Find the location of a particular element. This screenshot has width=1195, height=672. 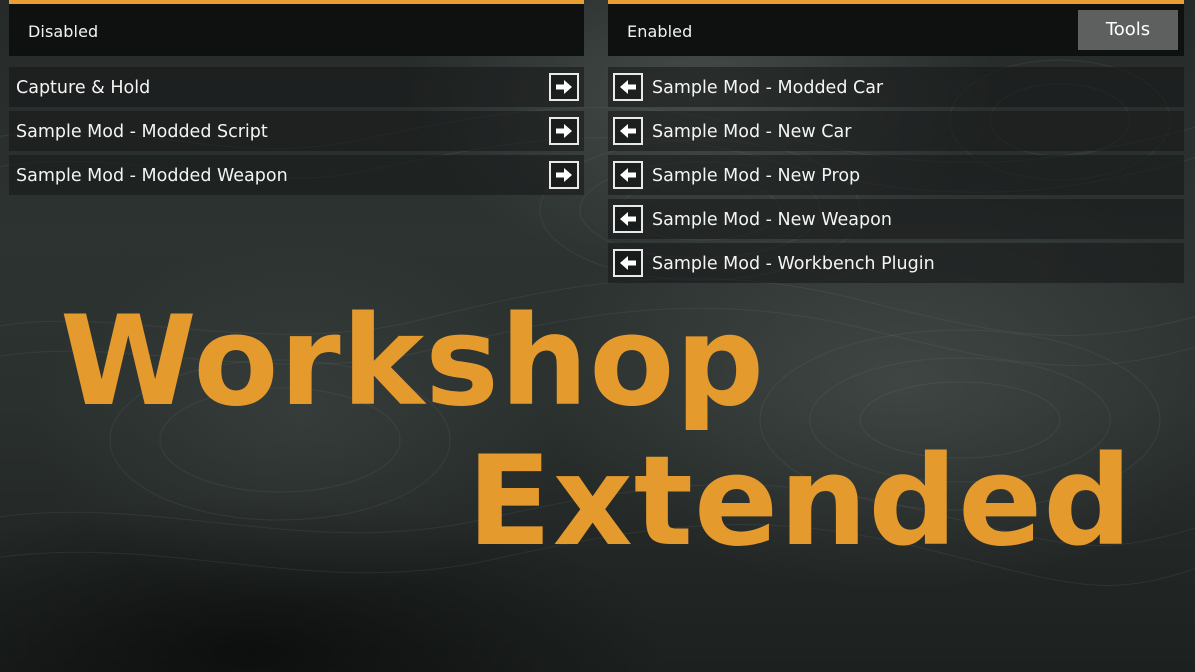

mod-label: Capture & Hold is located at coordinates (83, 88).